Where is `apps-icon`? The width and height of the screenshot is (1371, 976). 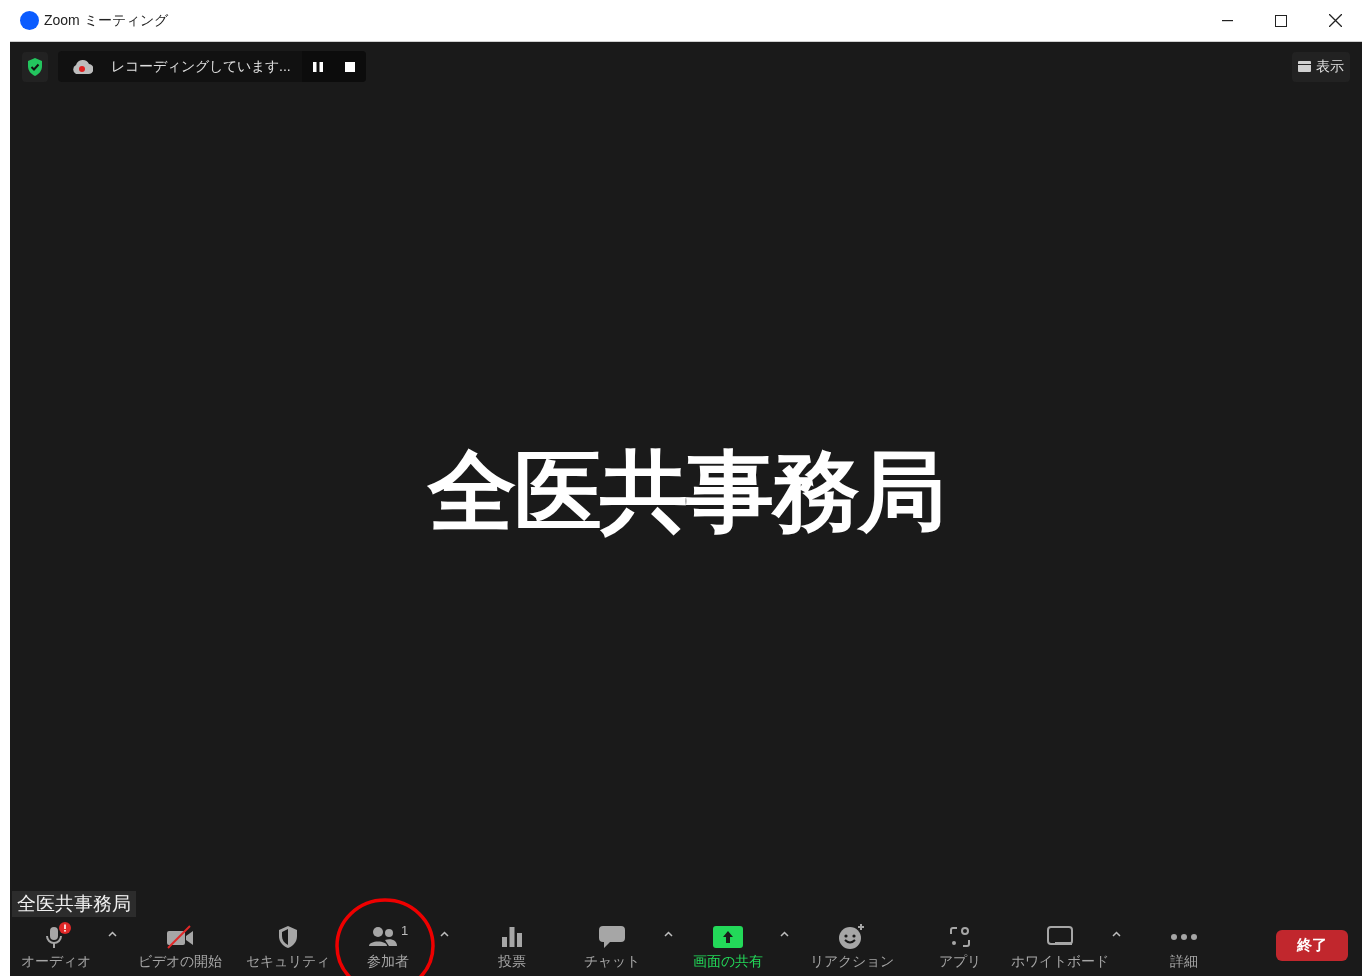
apps-icon is located at coordinates (960, 937).